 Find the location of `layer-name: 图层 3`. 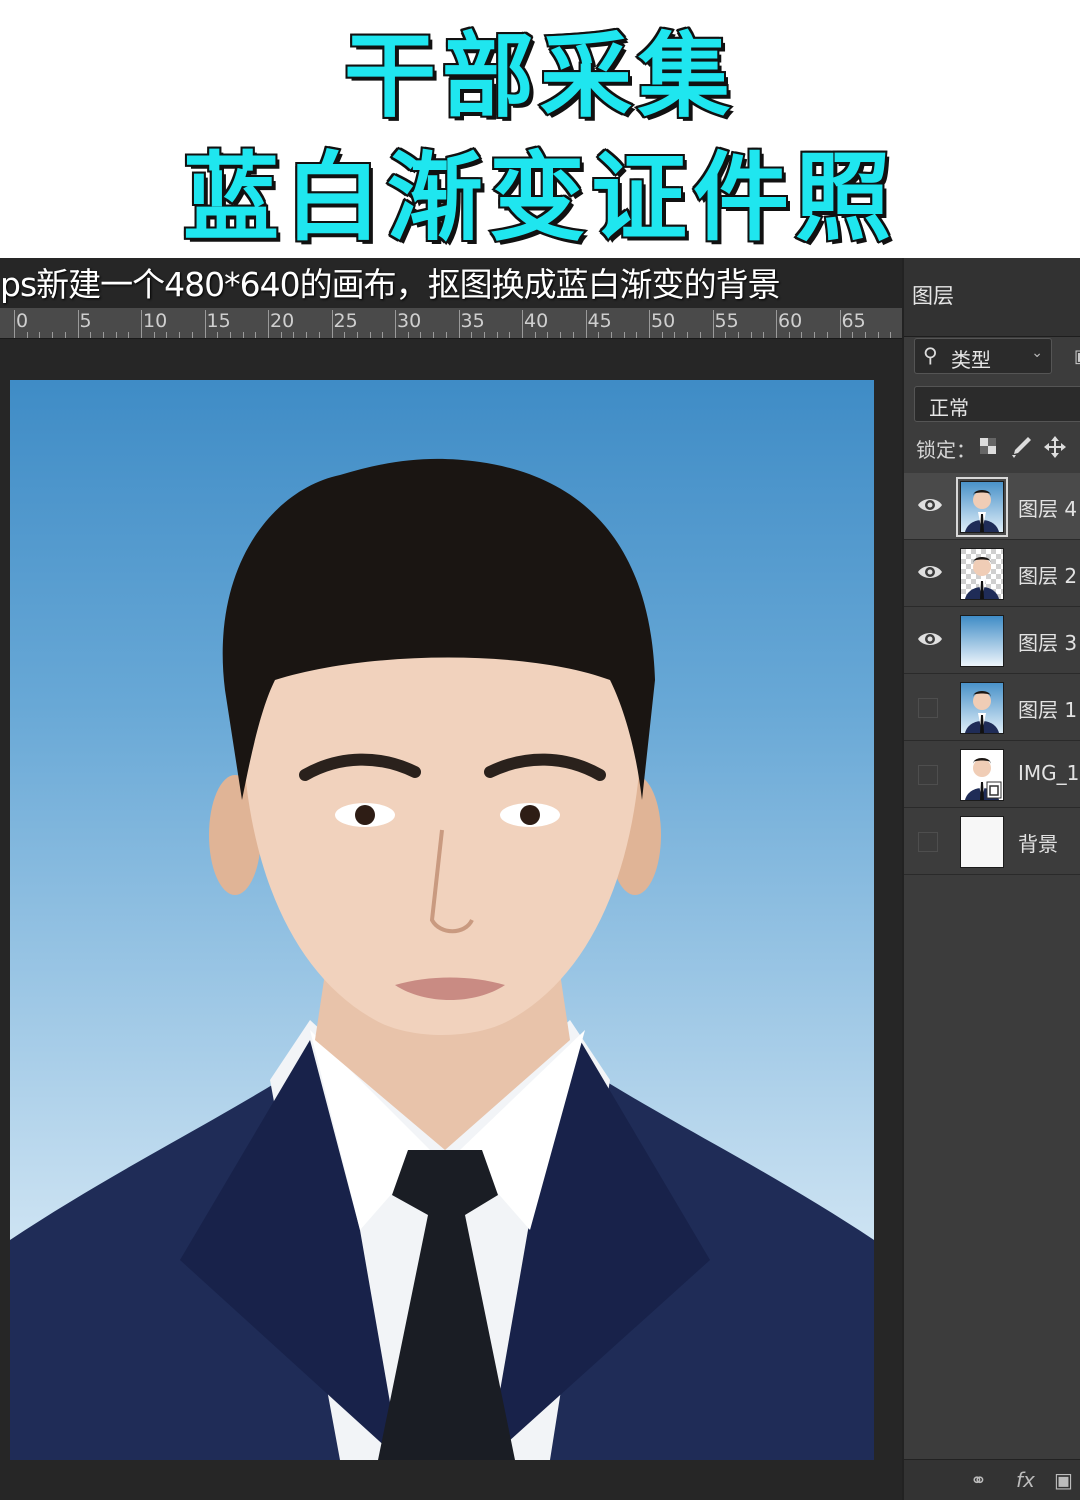

layer-name: 图层 3 is located at coordinates (1048, 643).